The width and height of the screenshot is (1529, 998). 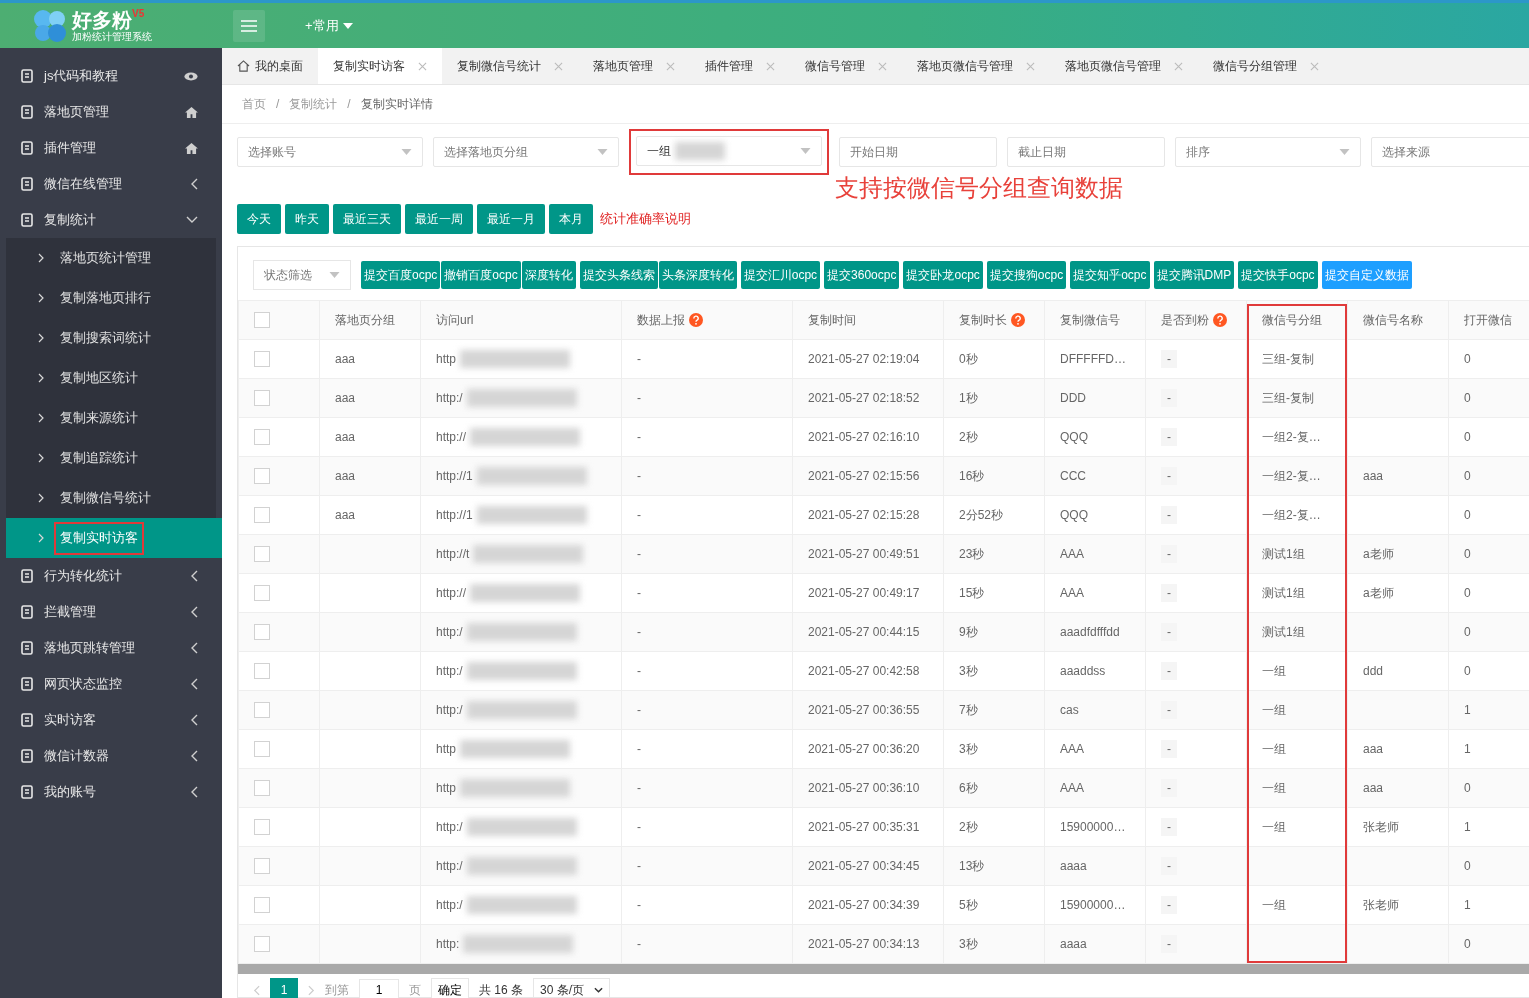 I want to click on action-button: 提交百度ocpc, so click(x=401, y=275).